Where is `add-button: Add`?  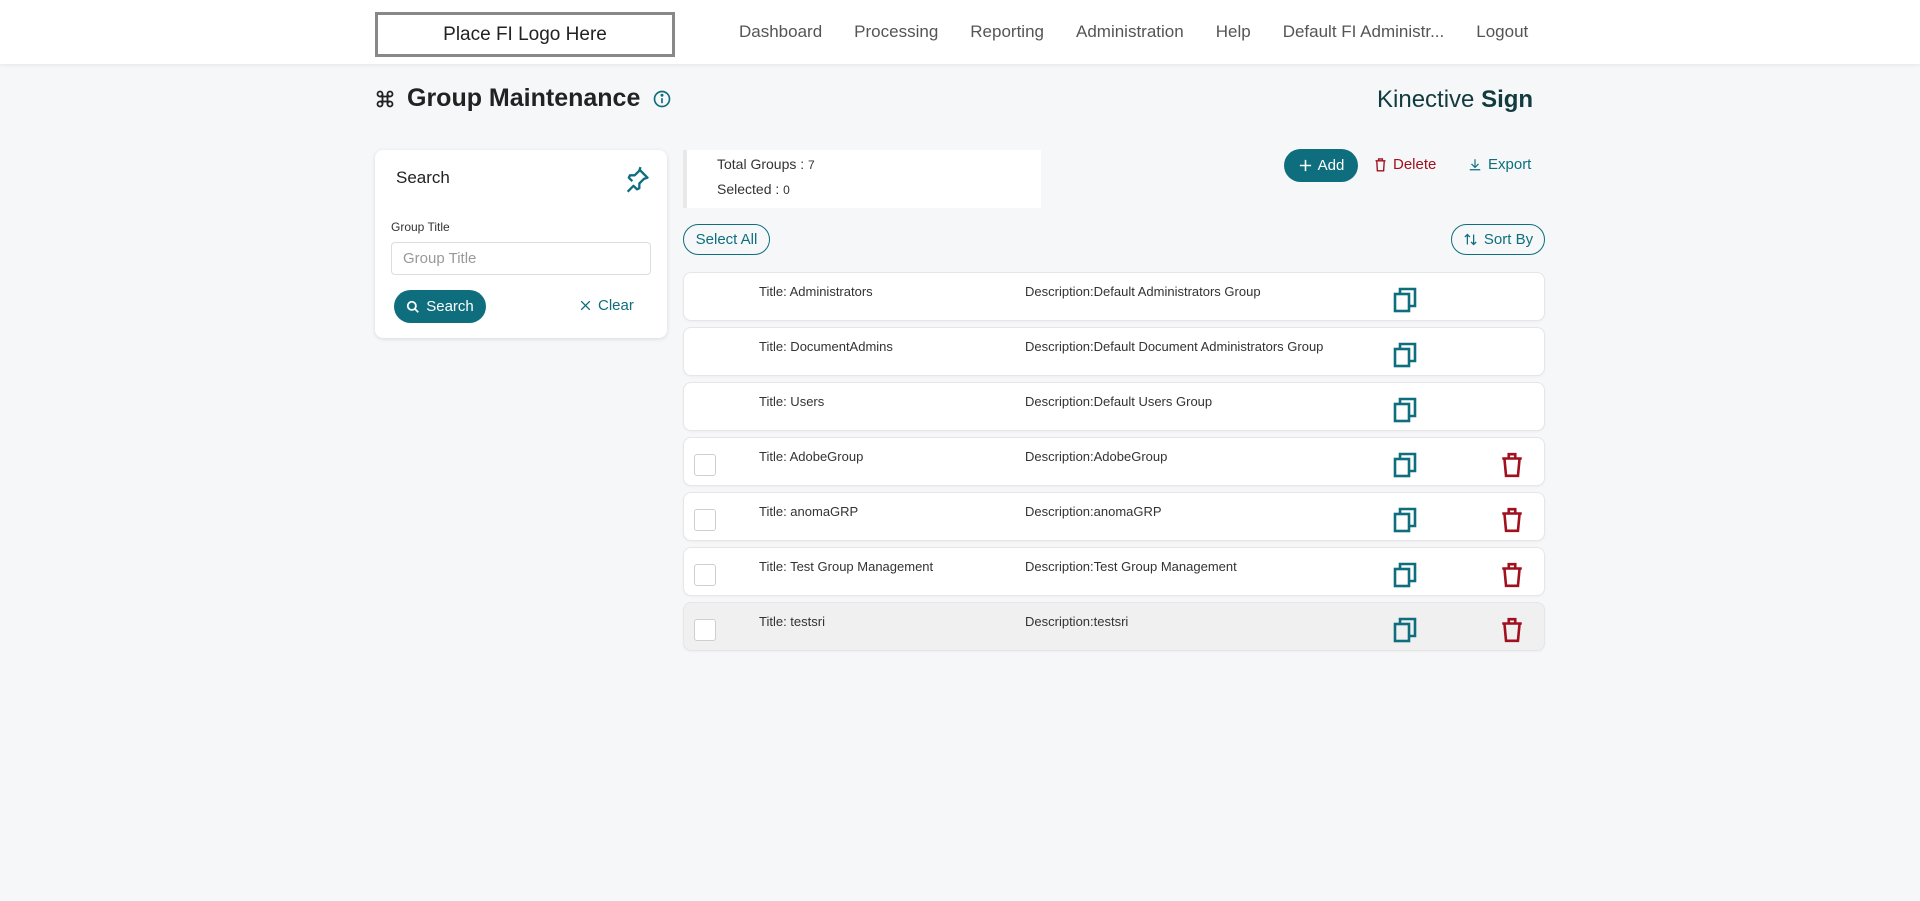 add-button: Add is located at coordinates (1321, 165).